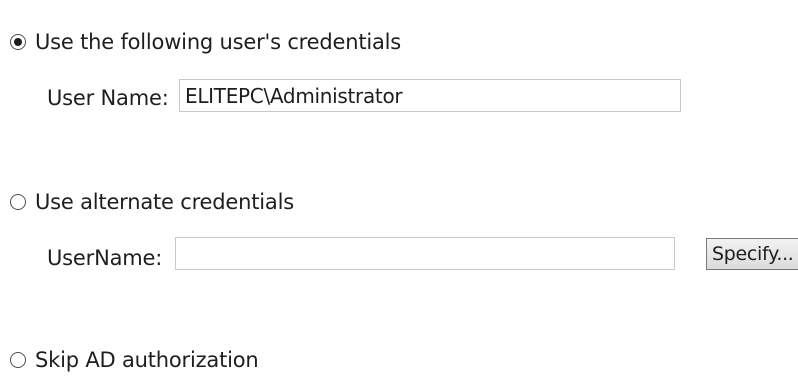 The height and width of the screenshot is (378, 798). I want to click on alternate-username-field, so click(425, 253).